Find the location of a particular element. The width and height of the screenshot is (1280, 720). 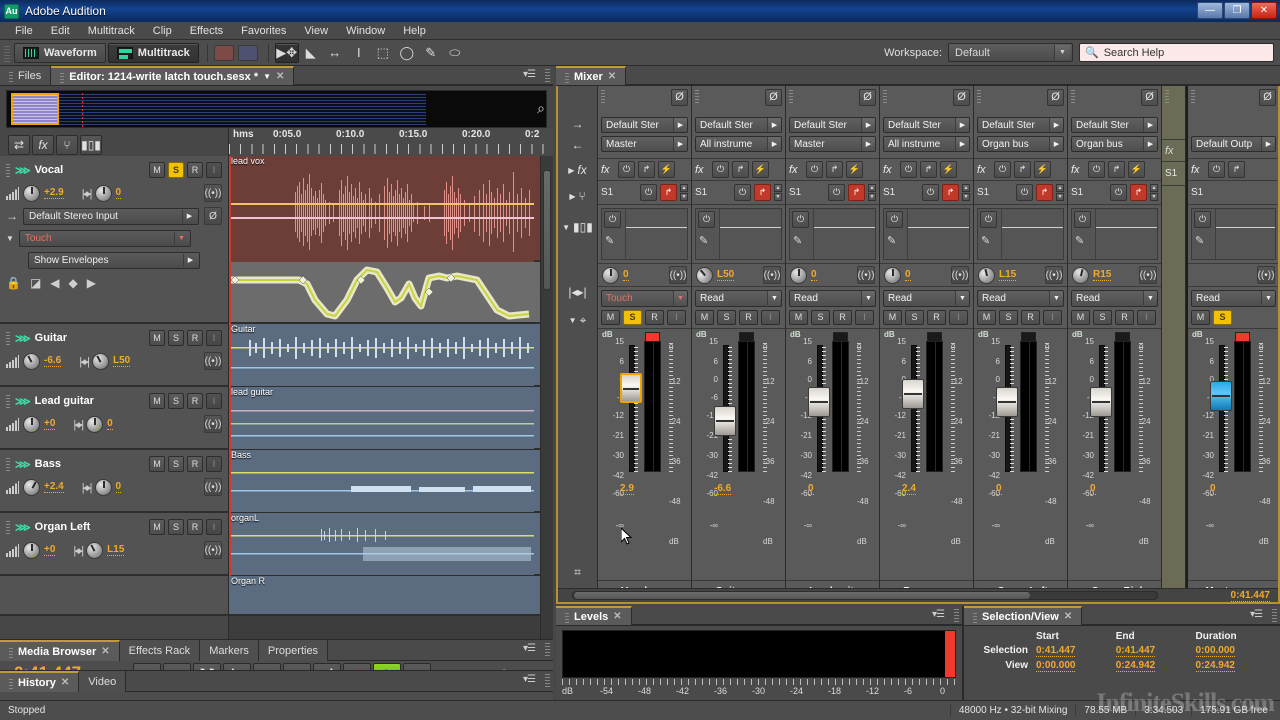

gain-value-display: 0 is located at coordinates (1114, 489).